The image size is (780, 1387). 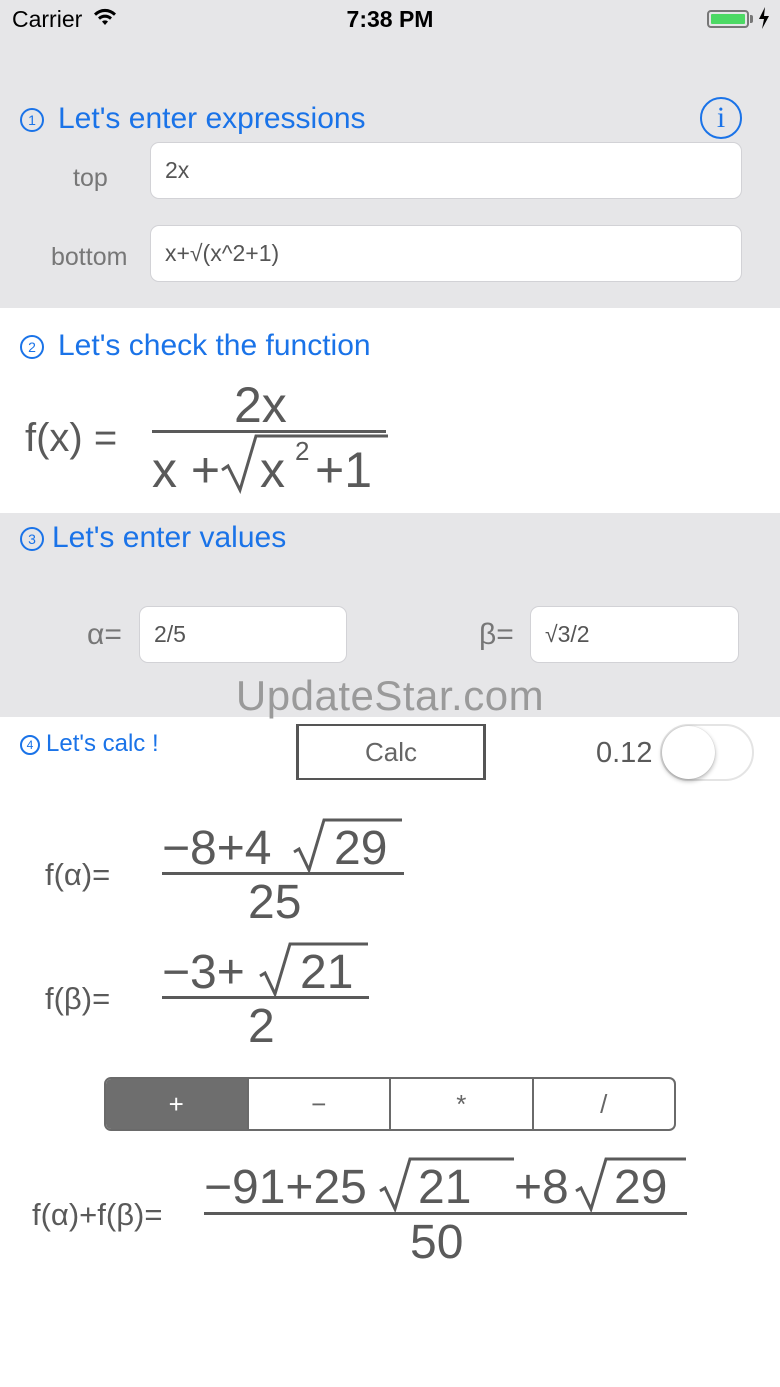 I want to click on decimal-value: 0.12, so click(x=624, y=753).